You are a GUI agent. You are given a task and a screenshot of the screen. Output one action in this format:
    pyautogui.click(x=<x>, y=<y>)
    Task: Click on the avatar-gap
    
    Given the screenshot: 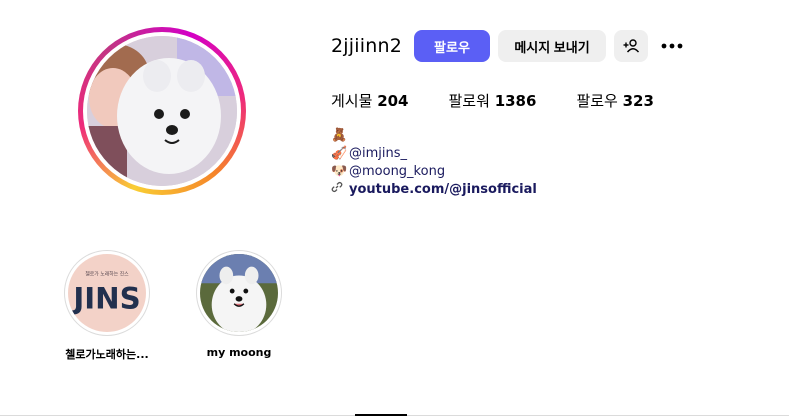 What is the action you would take?
    pyautogui.click(x=162, y=111)
    